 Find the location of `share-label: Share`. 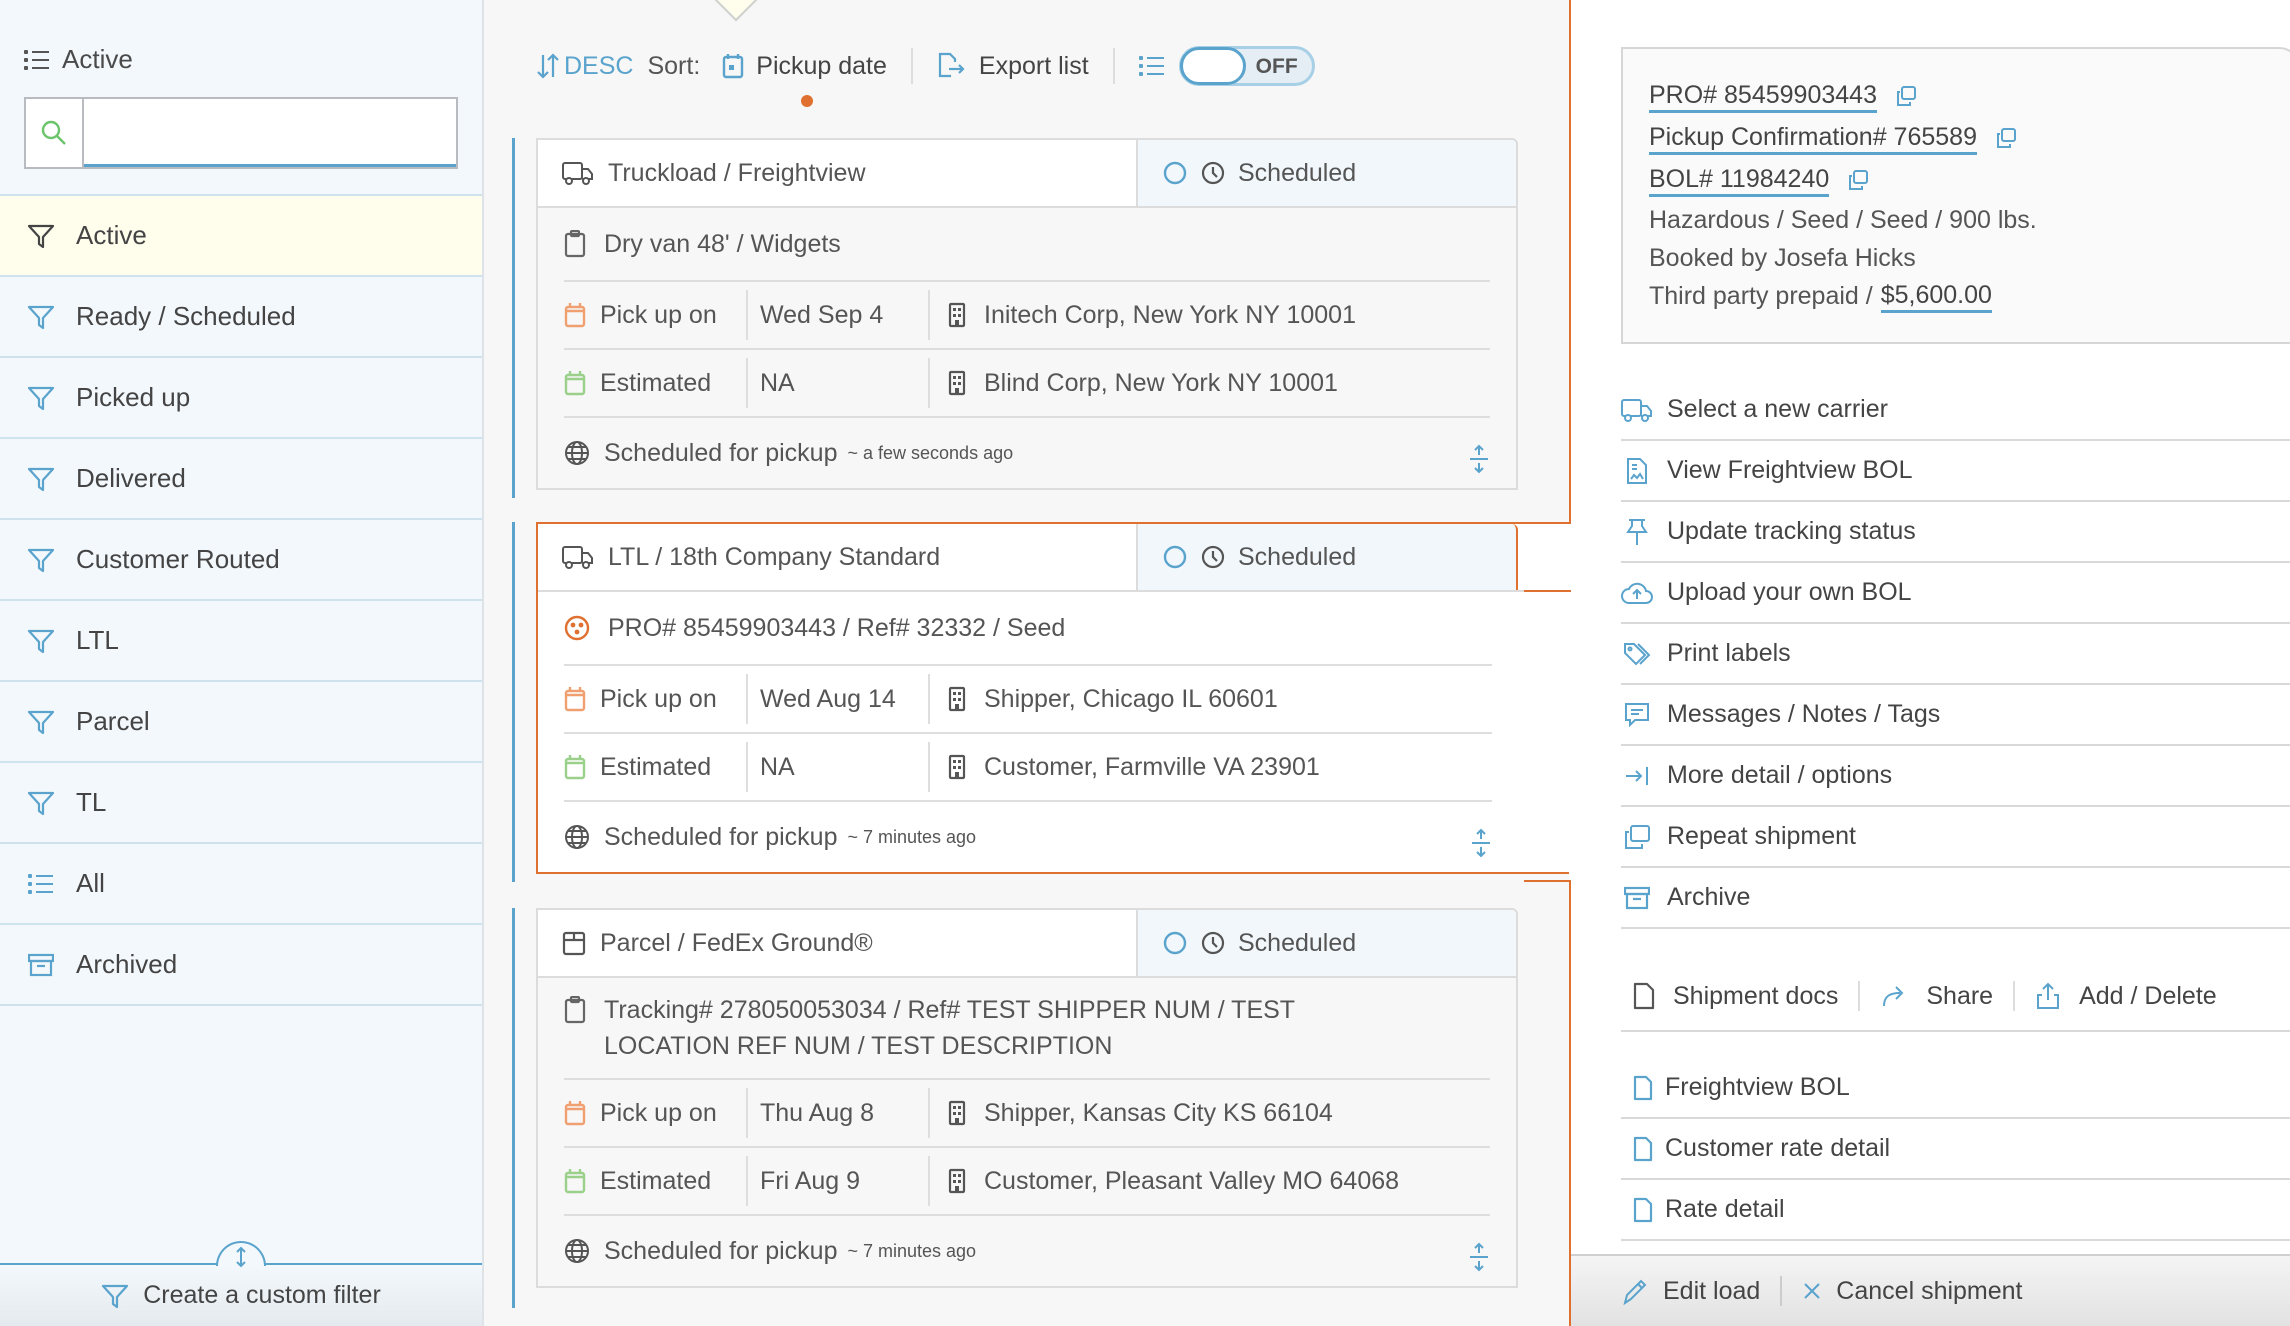

share-label: Share is located at coordinates (1960, 995).